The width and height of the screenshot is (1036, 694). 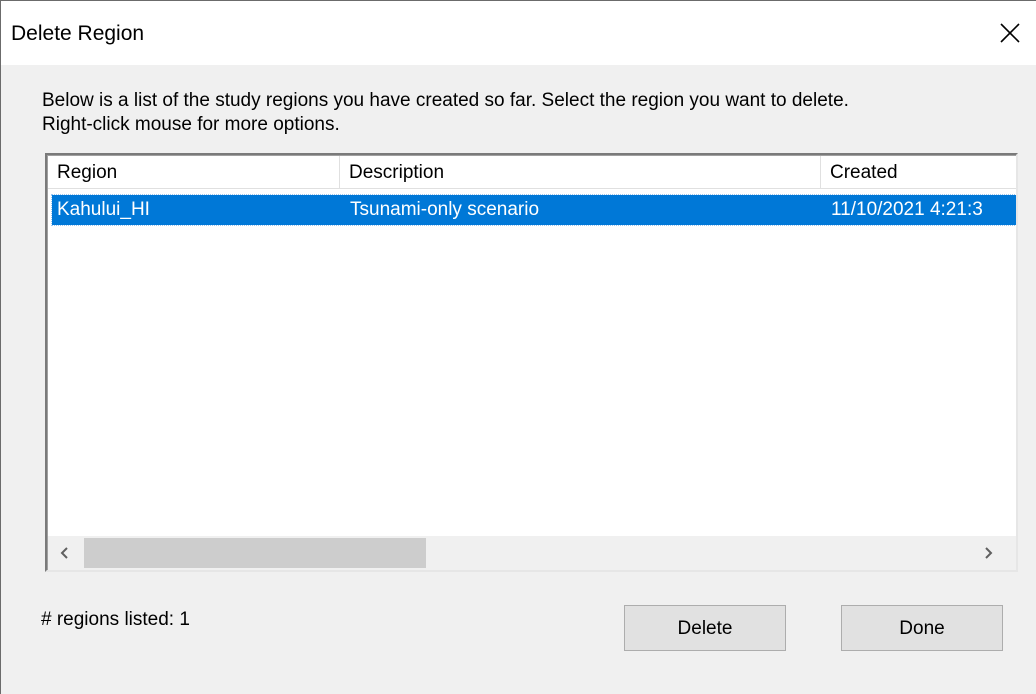 I want to click on regions-count-label: # regions listed: 1, so click(x=115, y=619).